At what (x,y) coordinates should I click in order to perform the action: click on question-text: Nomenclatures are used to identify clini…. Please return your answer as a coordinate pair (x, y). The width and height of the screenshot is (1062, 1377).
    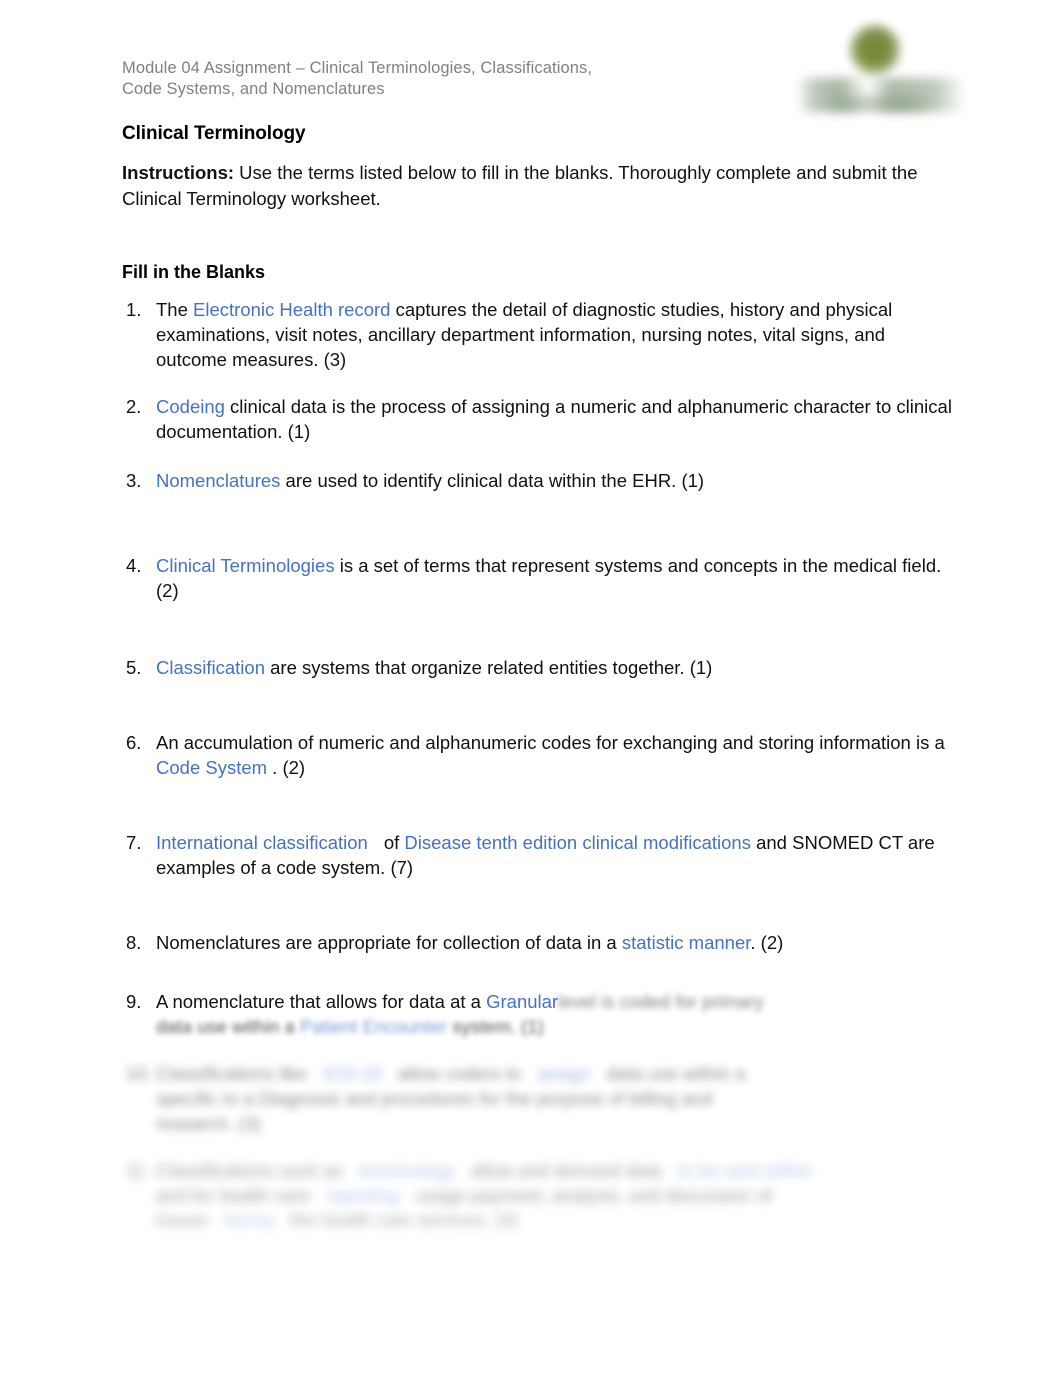
    Looking at the image, I should click on (554, 480).